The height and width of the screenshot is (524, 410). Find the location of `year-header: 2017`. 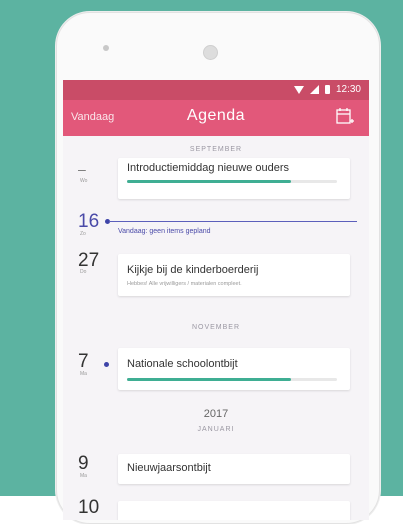

year-header: 2017 is located at coordinates (216, 414).